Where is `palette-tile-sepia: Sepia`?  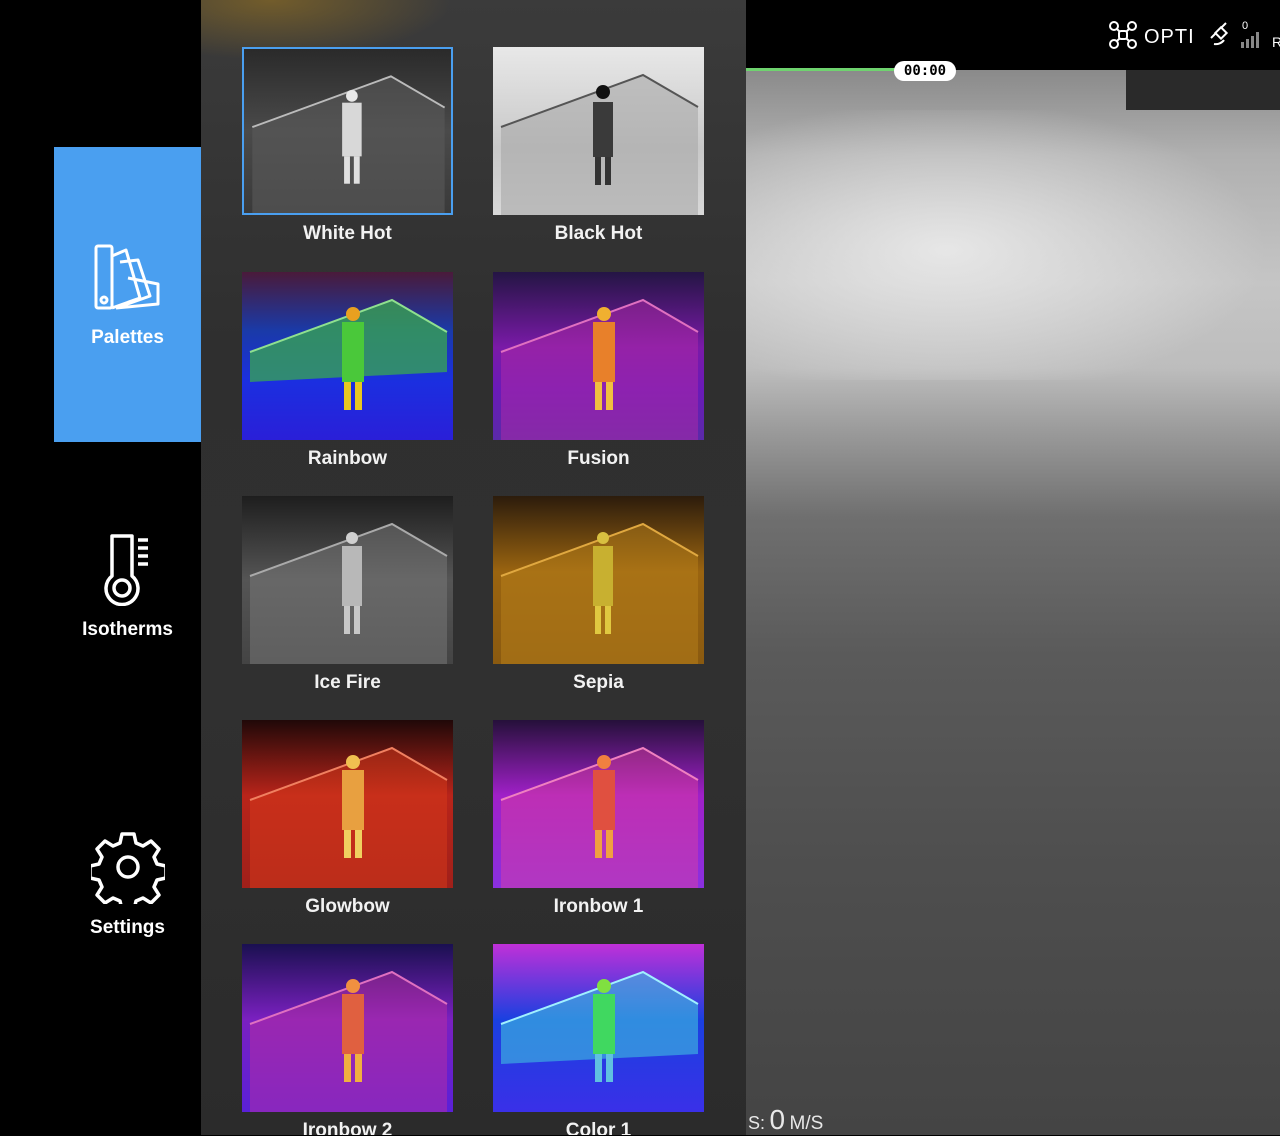
palette-tile-sepia: Sepia is located at coordinates (598, 595).